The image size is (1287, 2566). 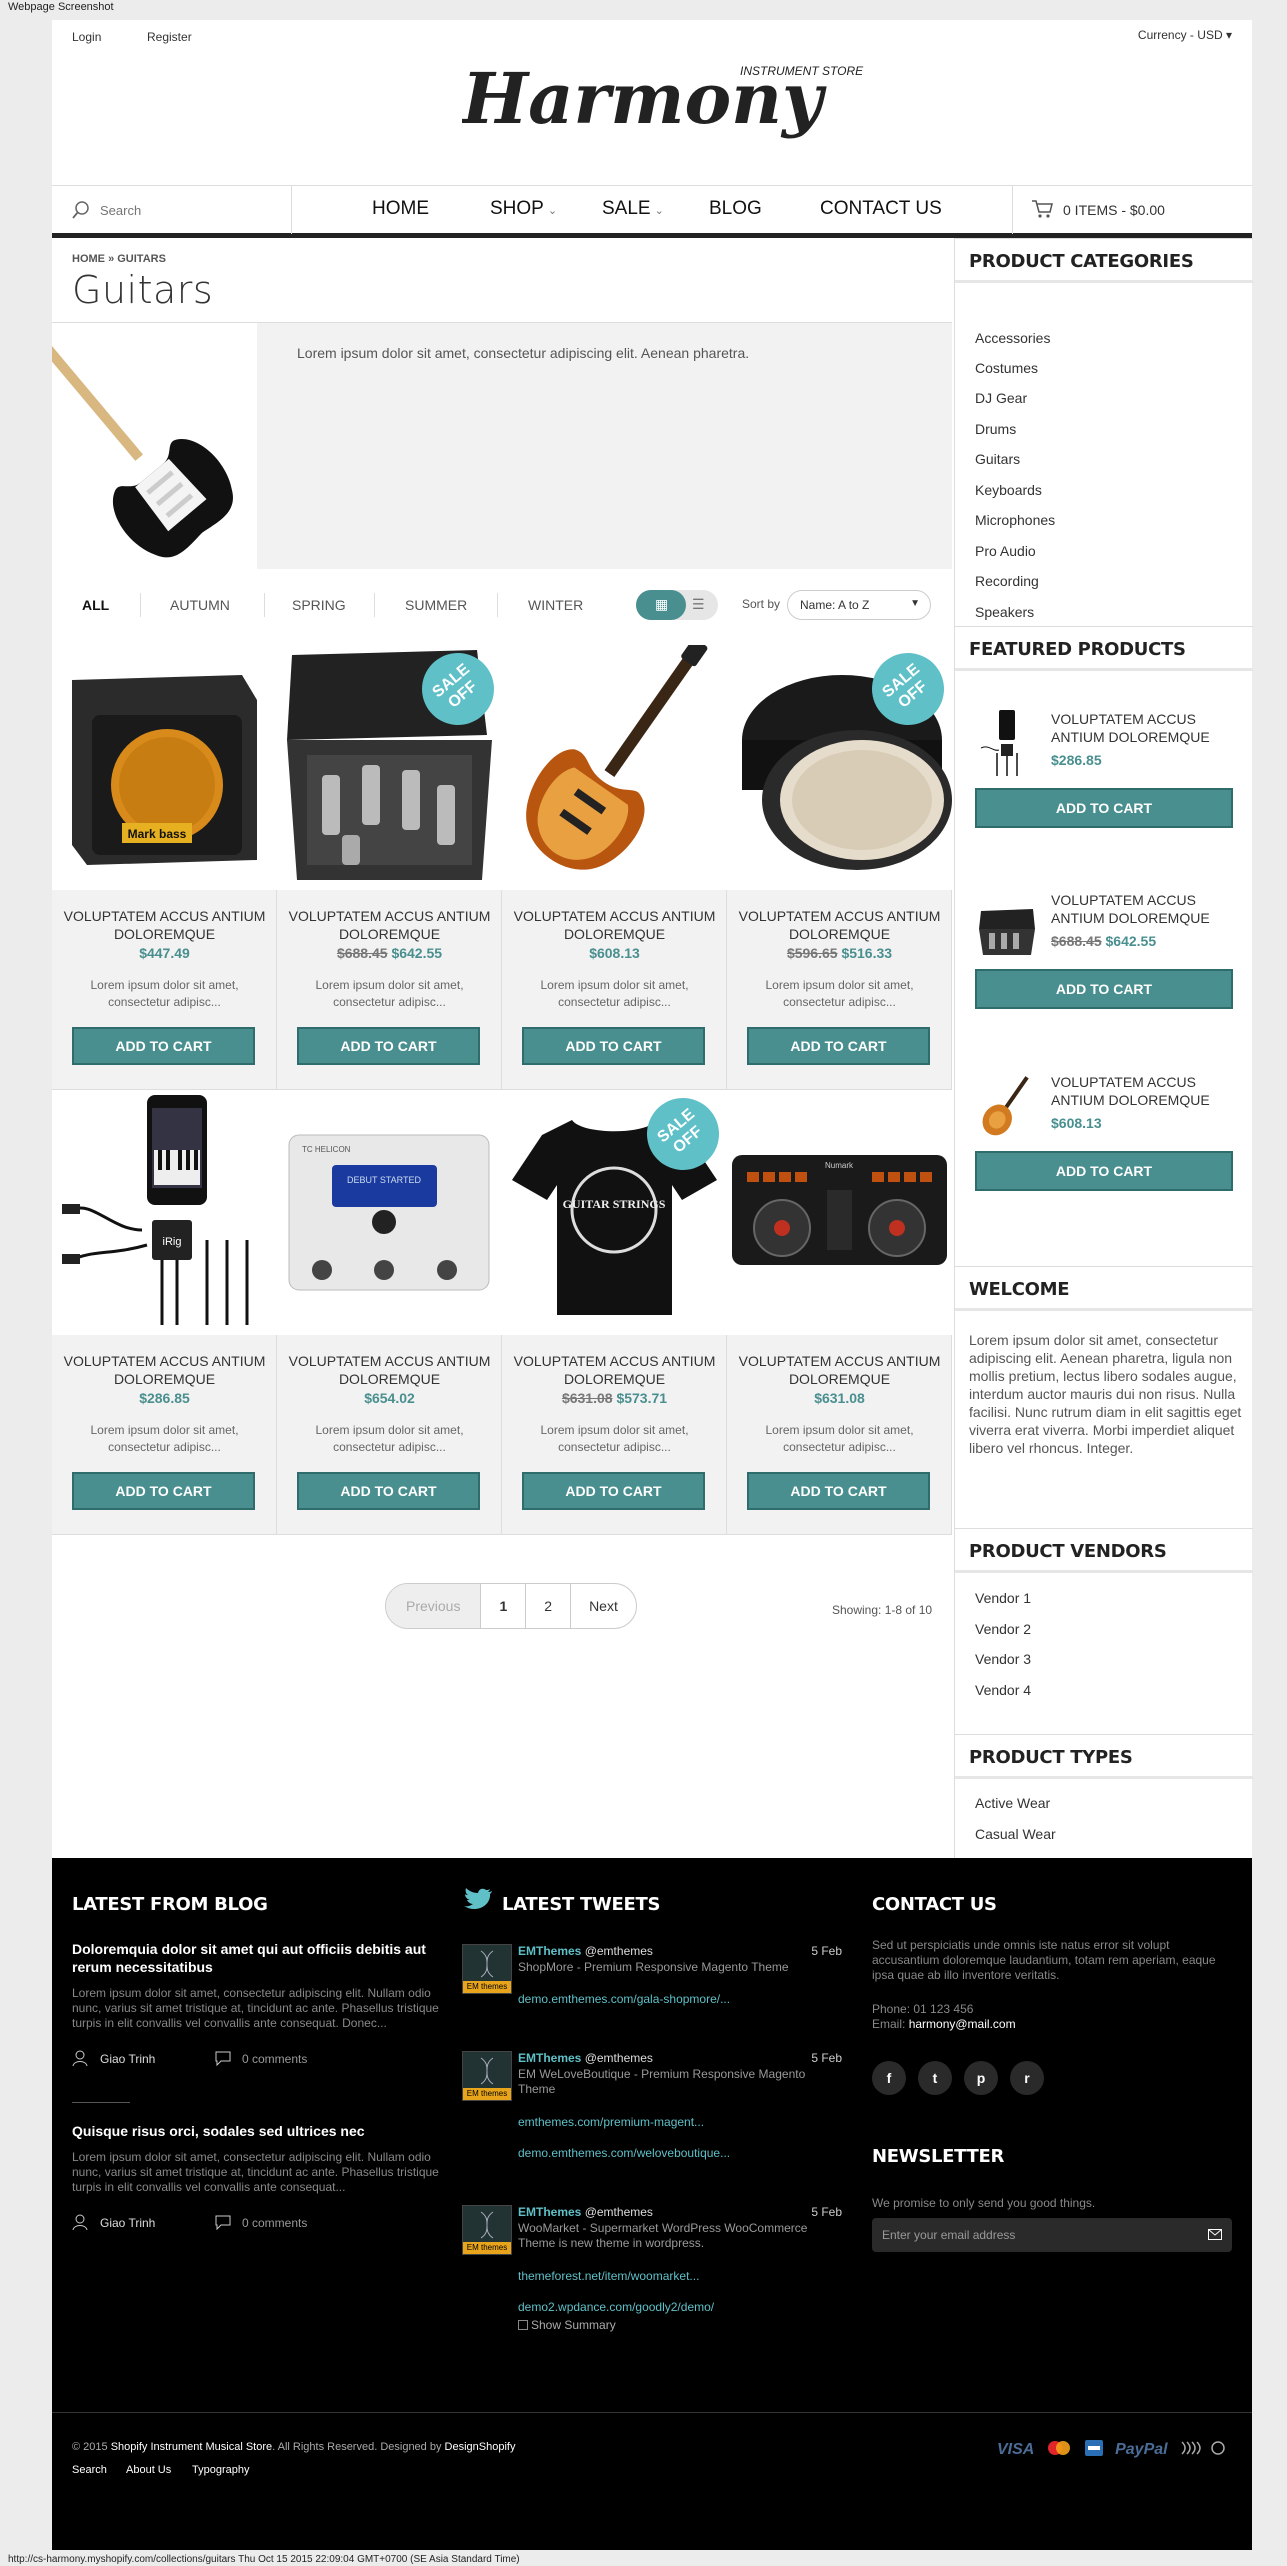 I want to click on featured-thumb-irig, so click(x=1007, y=743).